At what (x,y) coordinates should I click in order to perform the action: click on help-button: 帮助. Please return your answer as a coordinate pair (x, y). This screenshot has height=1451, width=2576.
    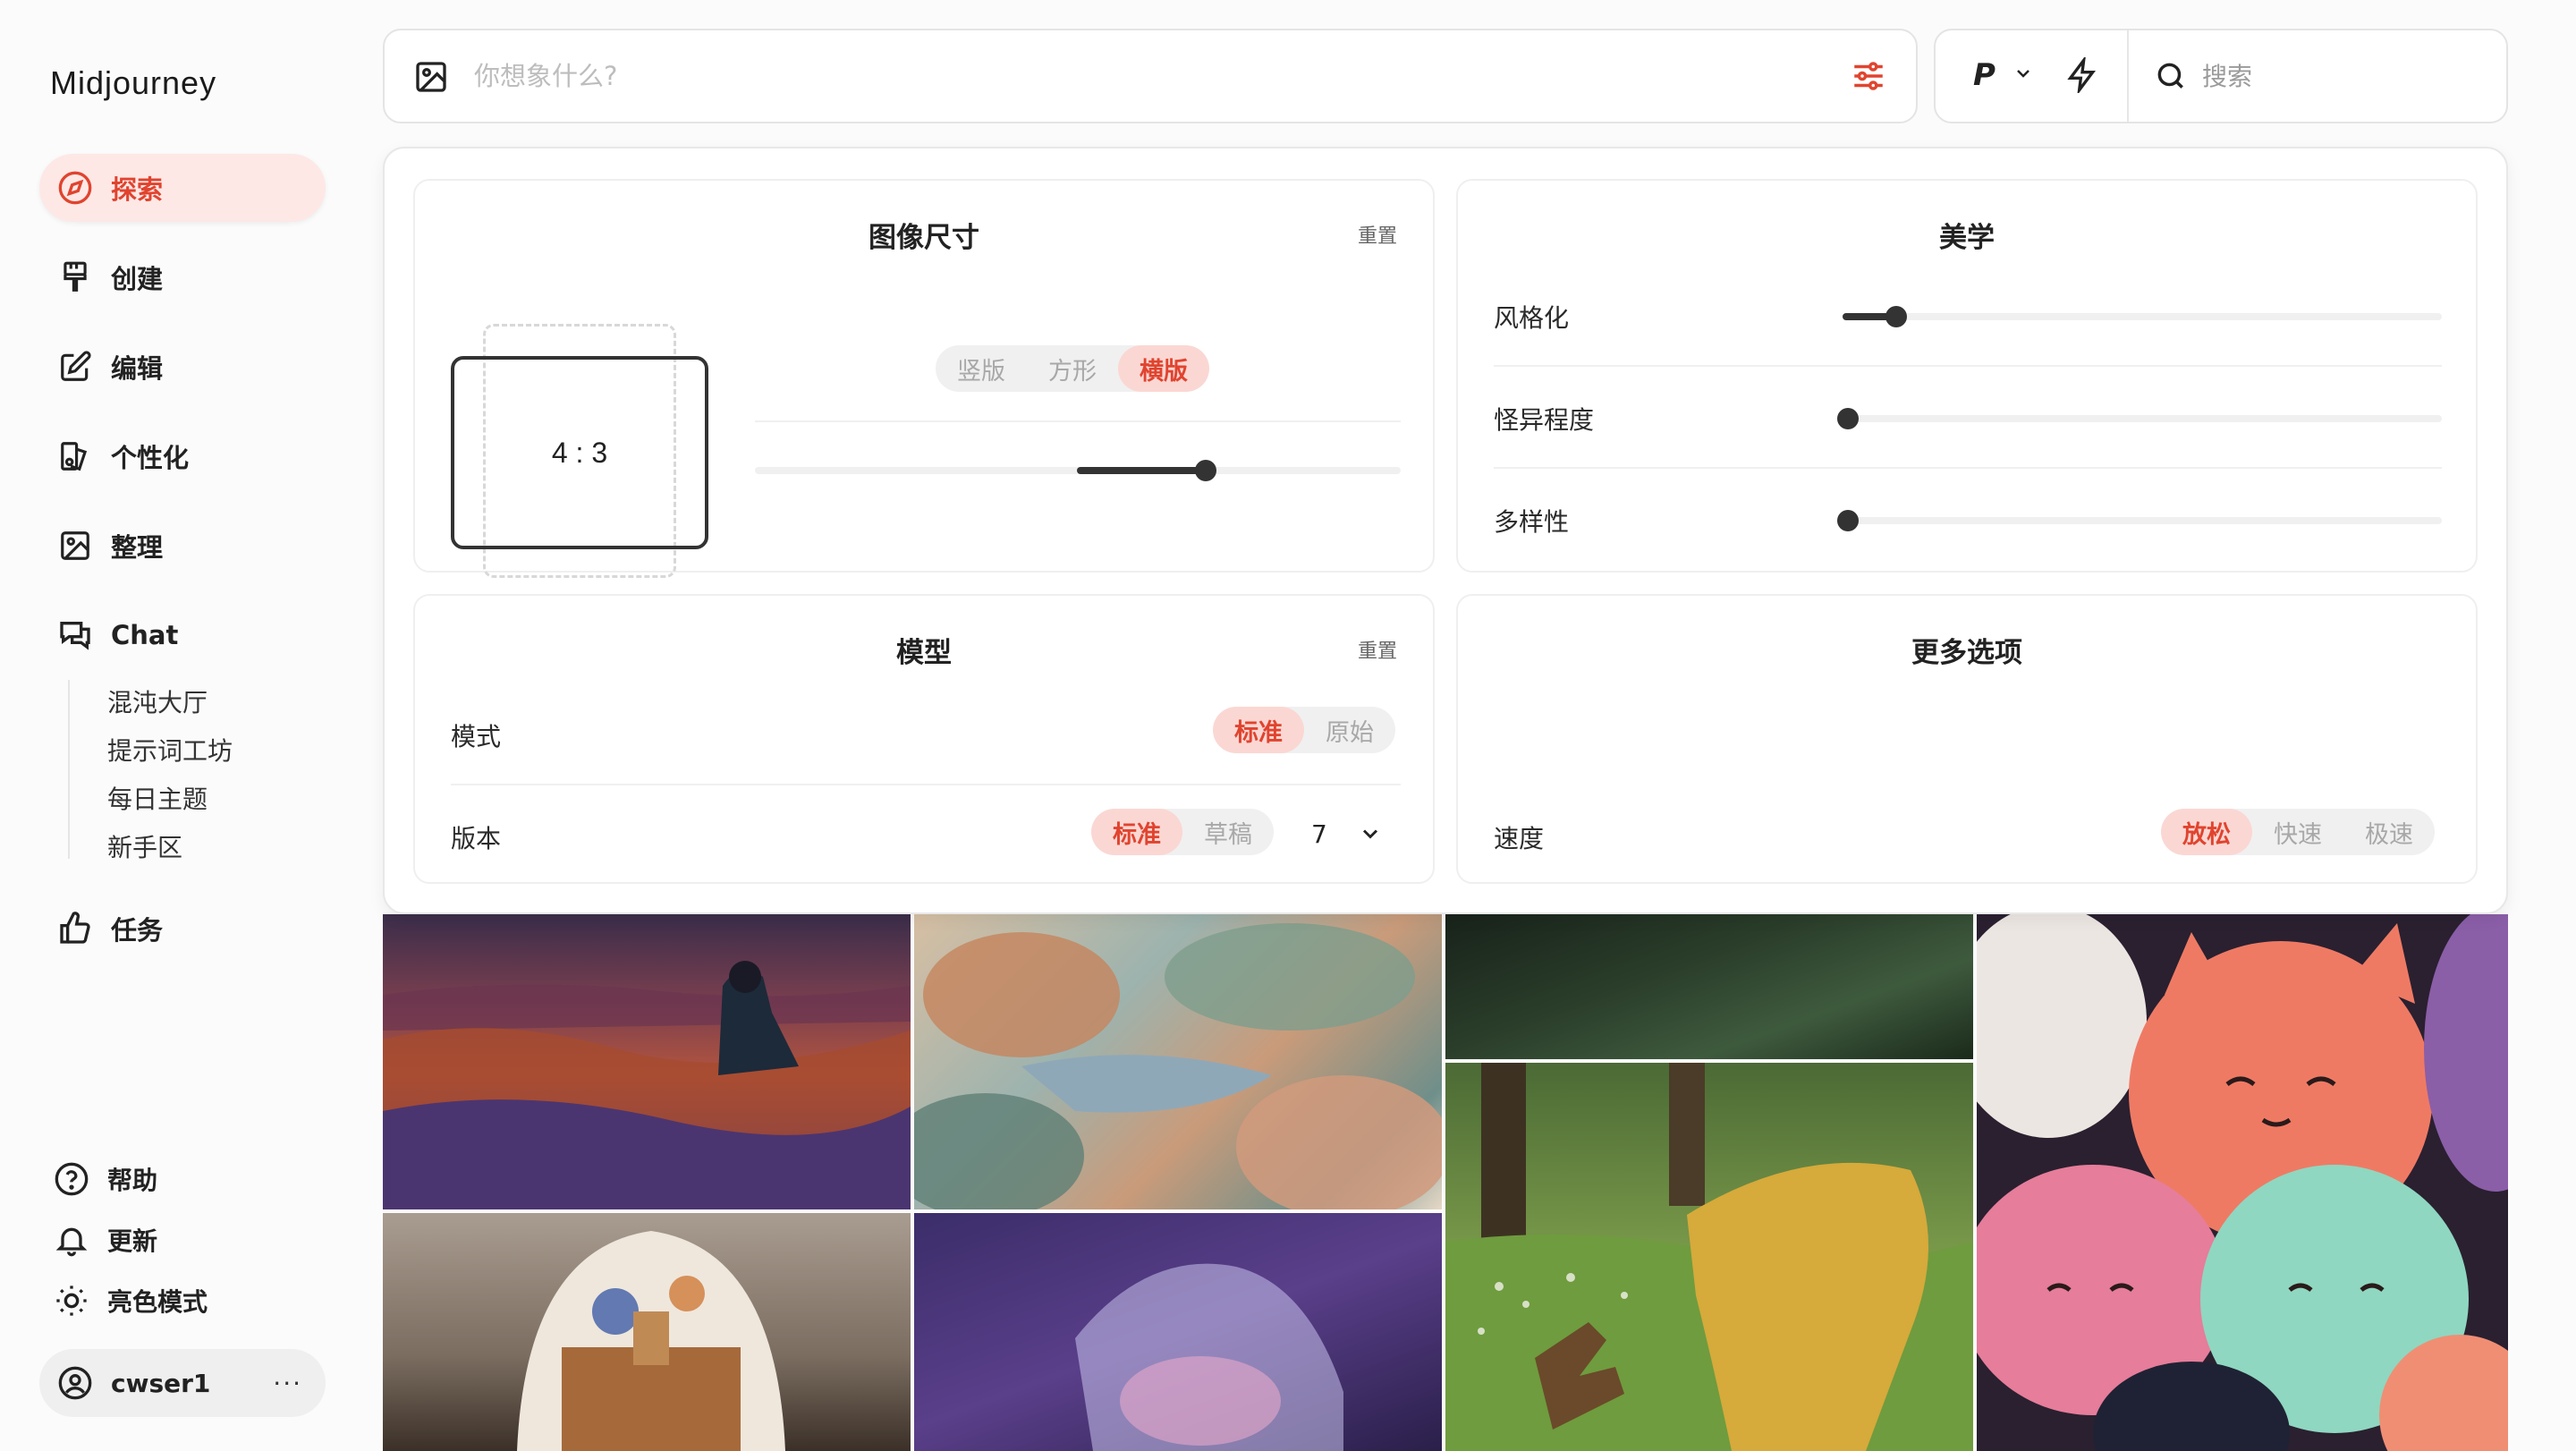
    Looking at the image, I should click on (104, 1179).